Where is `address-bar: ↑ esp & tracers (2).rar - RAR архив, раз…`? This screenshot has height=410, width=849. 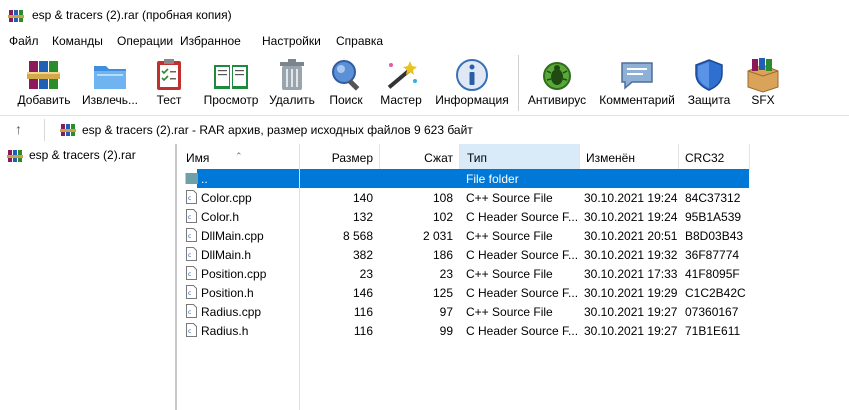
address-bar: ↑ esp & tracers (2).rar - RAR архив, раз… is located at coordinates (424, 130).